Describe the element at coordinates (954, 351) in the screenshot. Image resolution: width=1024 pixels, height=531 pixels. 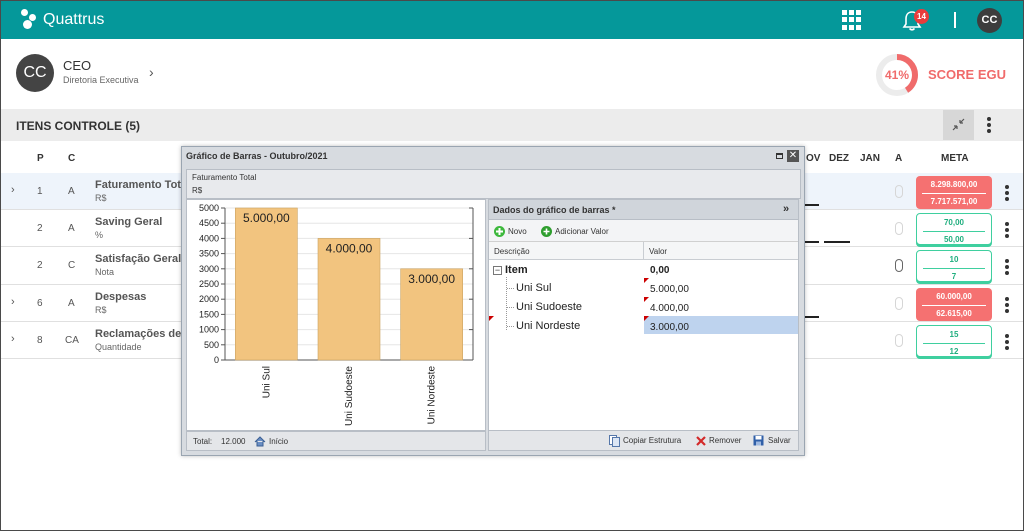
I see `meta-actual: 12` at that location.